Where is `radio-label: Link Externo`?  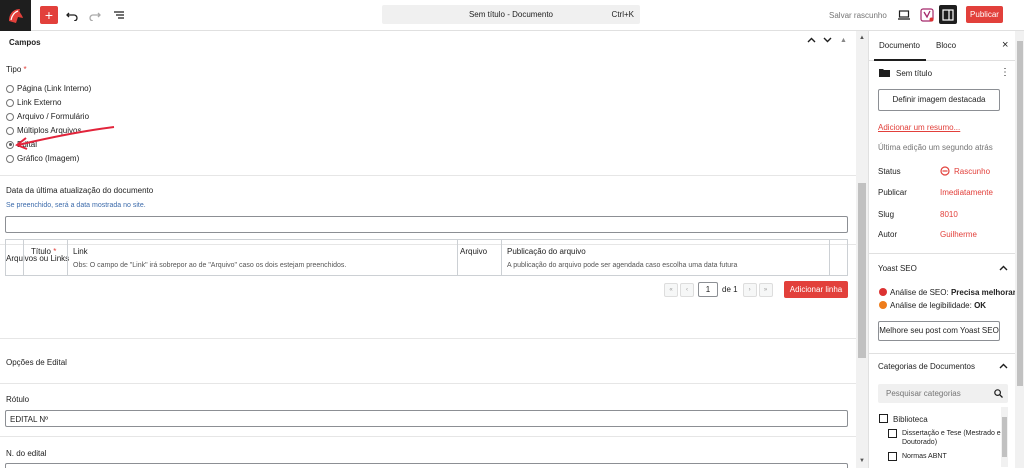
radio-label: Link Externo is located at coordinates (39, 102).